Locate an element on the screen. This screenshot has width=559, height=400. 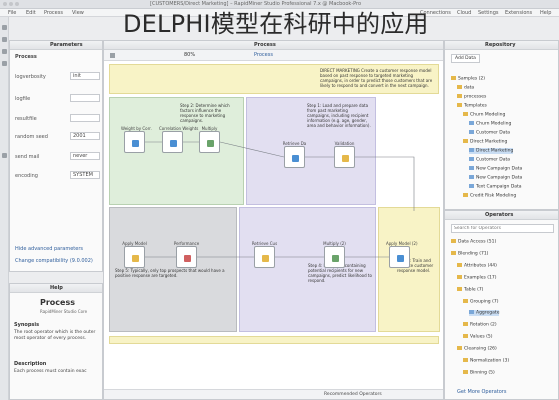
operator-label: Retrieve Cus is located at coordinates (264, 243).